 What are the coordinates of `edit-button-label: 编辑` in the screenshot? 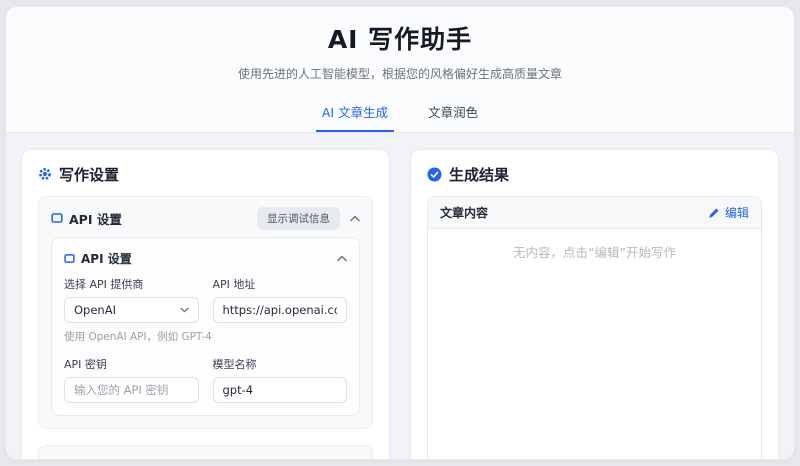 It's located at (736, 213).